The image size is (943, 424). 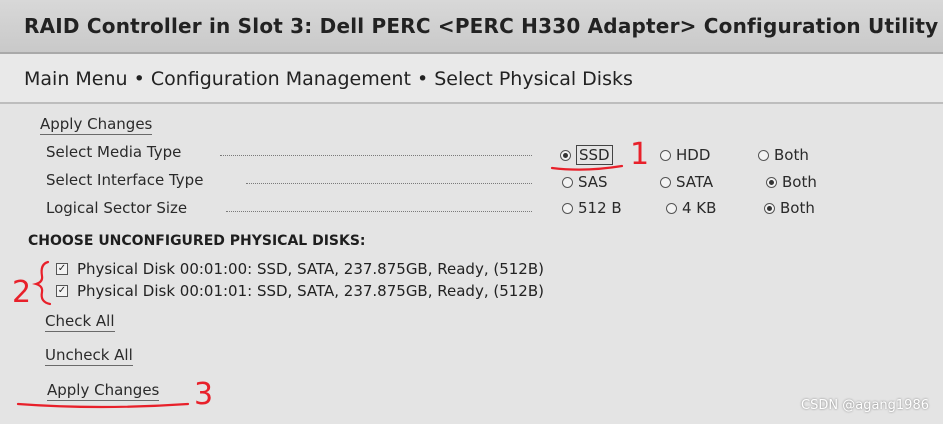 I want to click on interface-type-both-label: Both, so click(x=799, y=182).